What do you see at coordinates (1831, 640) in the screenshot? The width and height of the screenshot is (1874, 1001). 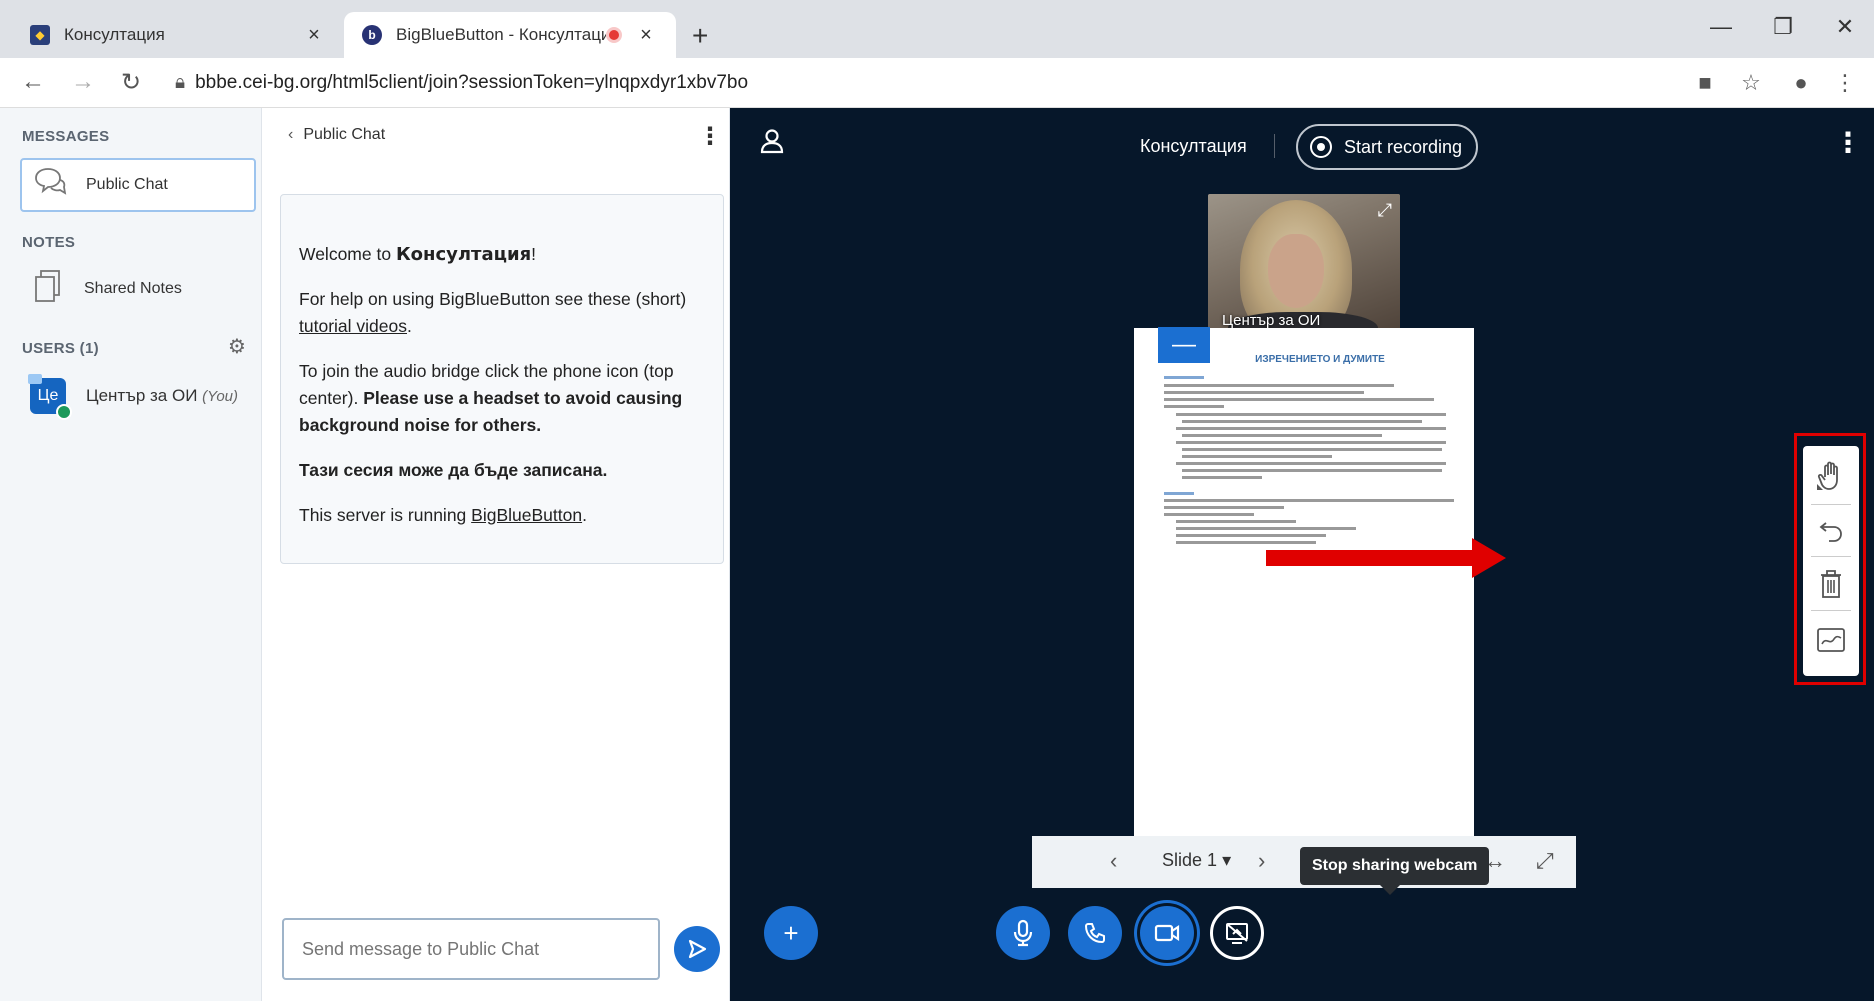 I see `whiteboard-toggle-icon` at bounding box center [1831, 640].